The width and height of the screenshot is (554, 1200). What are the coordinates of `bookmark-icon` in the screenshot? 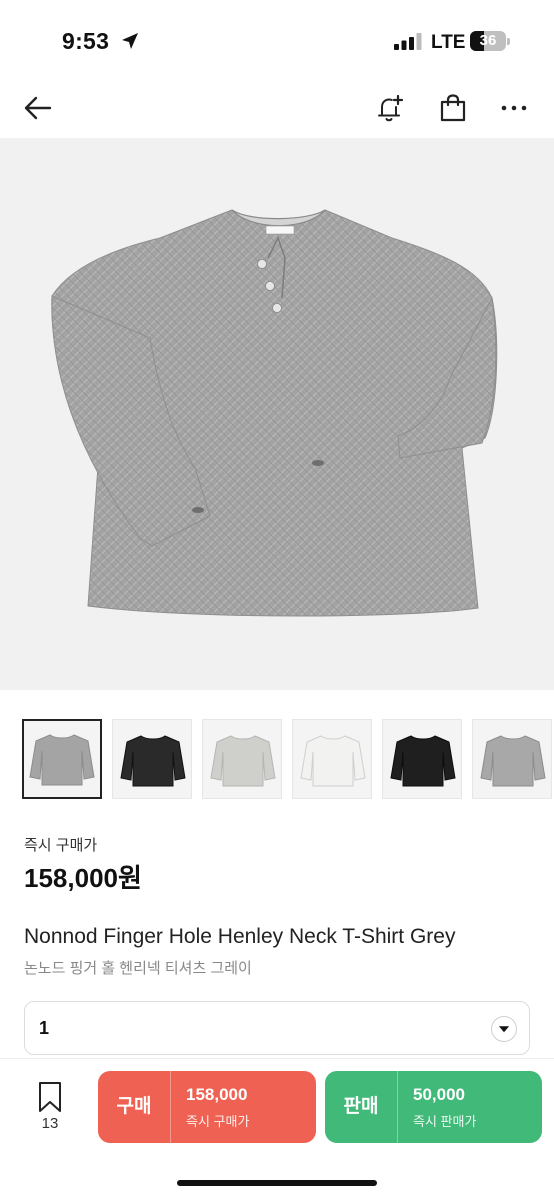 It's located at (50, 1097).